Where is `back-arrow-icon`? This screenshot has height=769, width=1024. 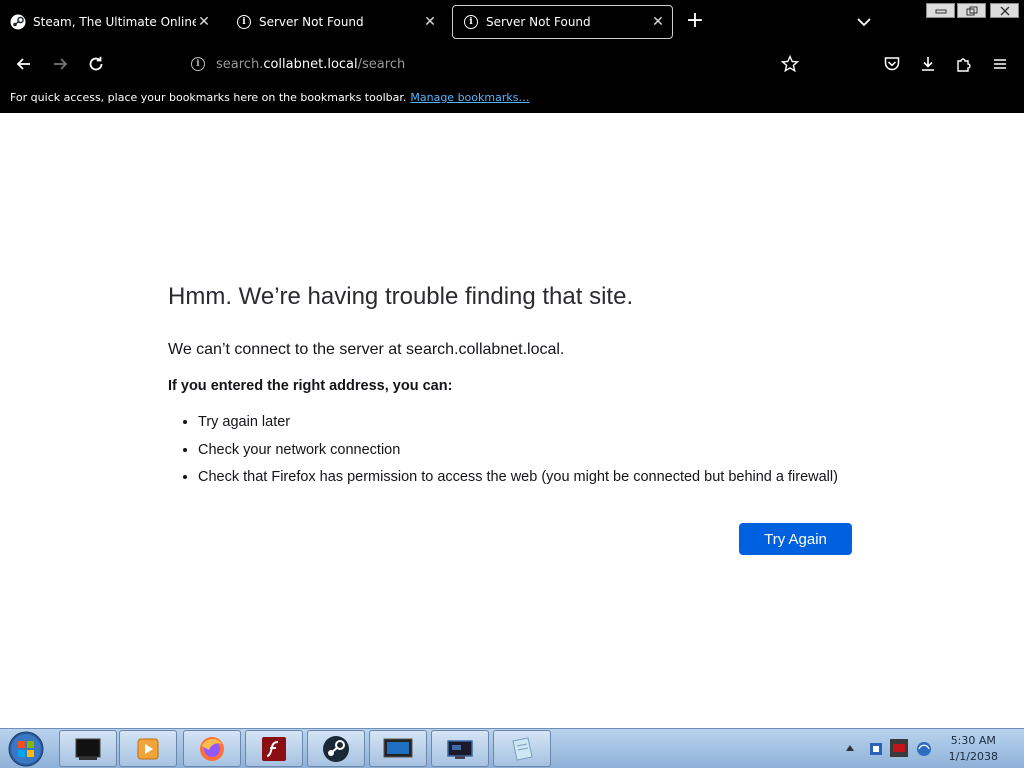 back-arrow-icon is located at coordinates (23, 64).